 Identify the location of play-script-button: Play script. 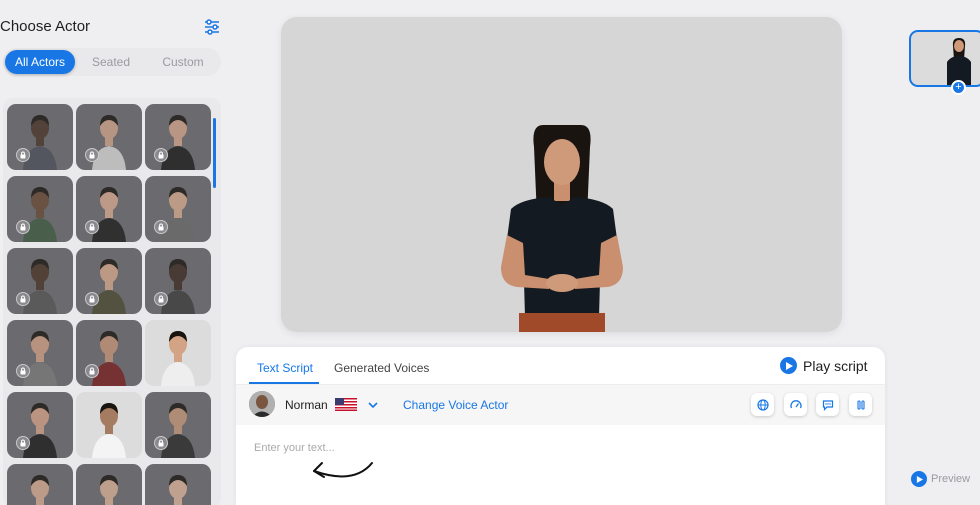
(824, 365).